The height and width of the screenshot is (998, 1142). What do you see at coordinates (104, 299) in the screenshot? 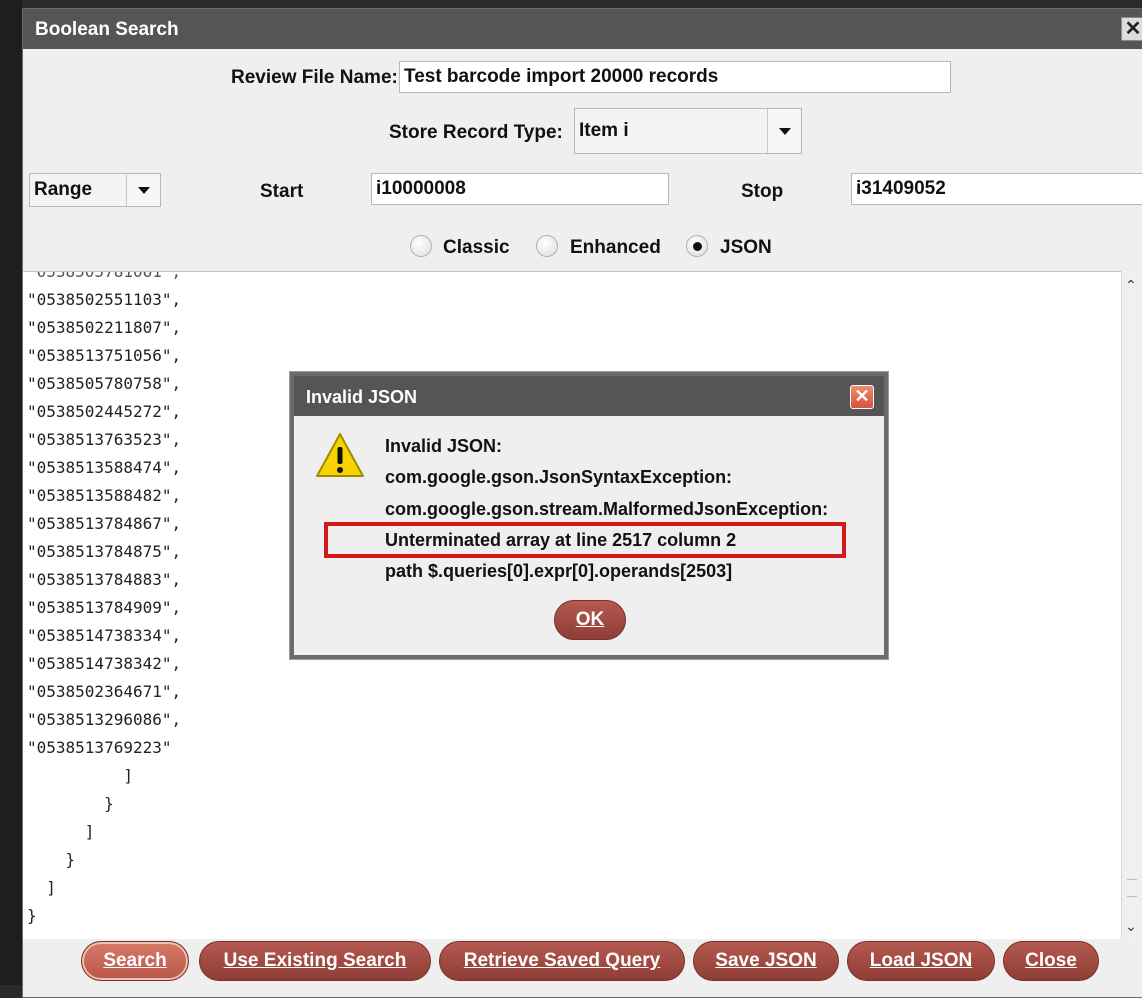
I see `editor-line: "0538502551103",` at bounding box center [104, 299].